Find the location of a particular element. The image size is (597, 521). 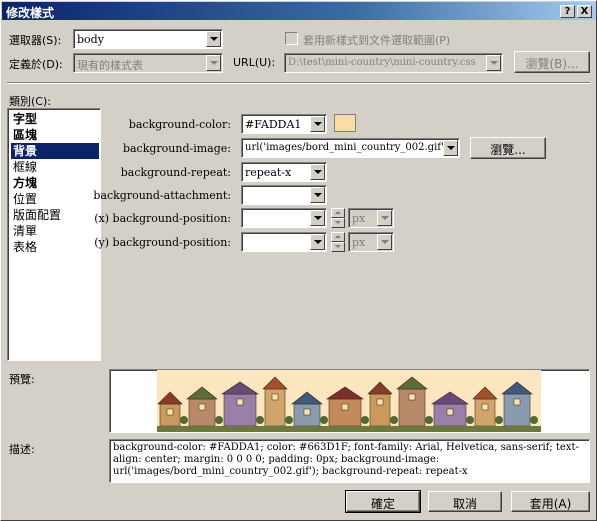

cancel-label: 取消 is located at coordinates (464, 504).